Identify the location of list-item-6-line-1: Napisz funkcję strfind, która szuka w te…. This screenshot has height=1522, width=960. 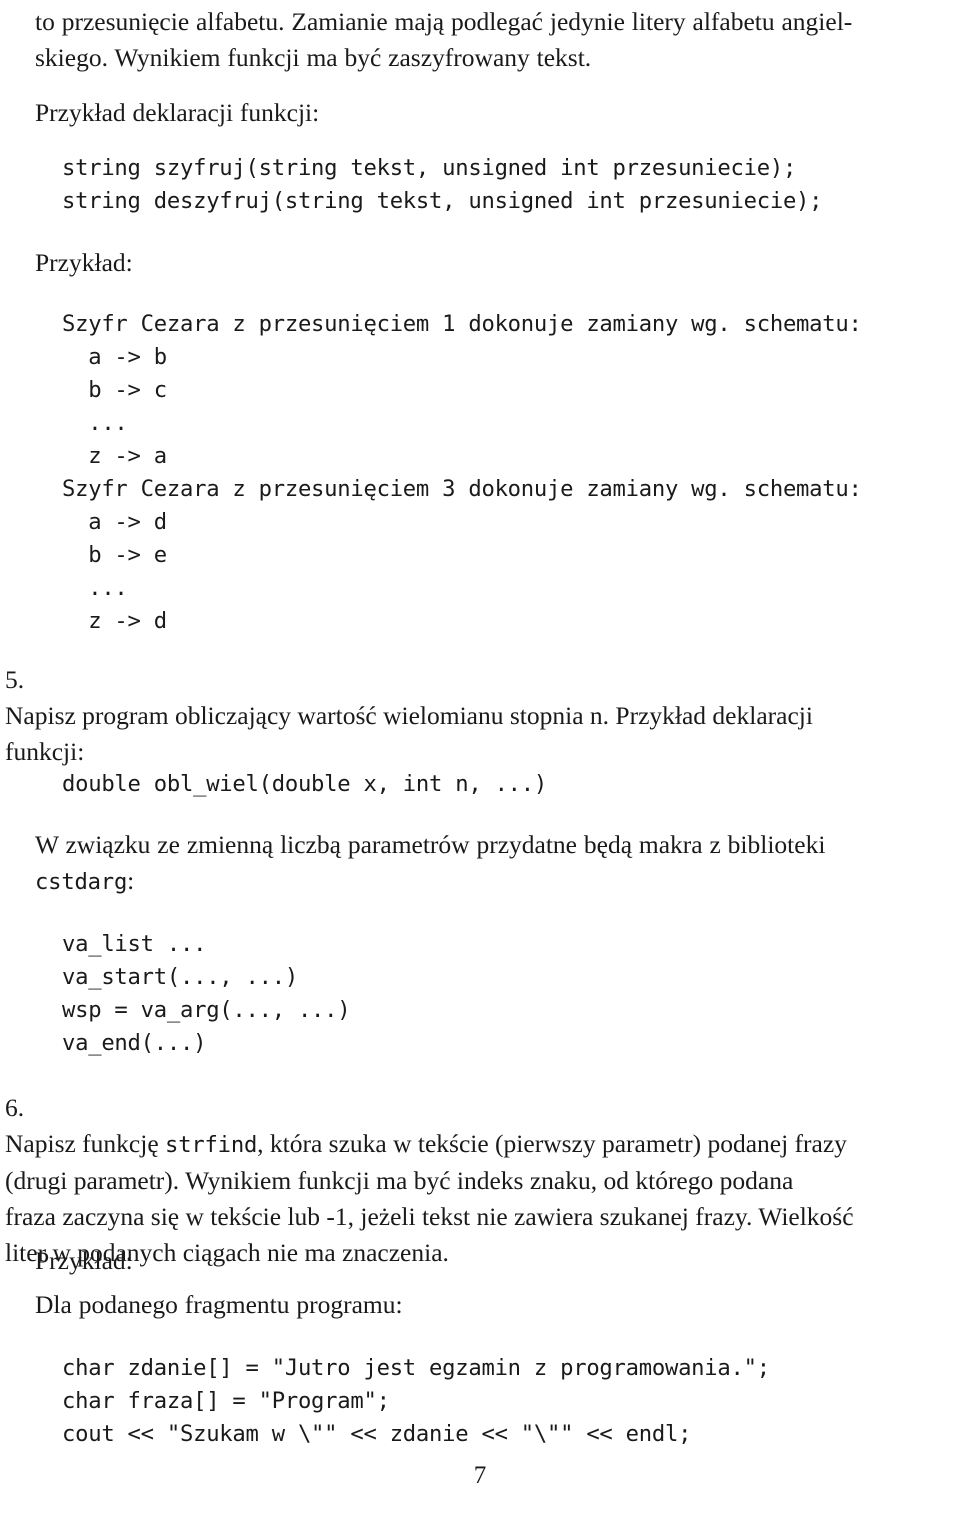
(465, 1144).